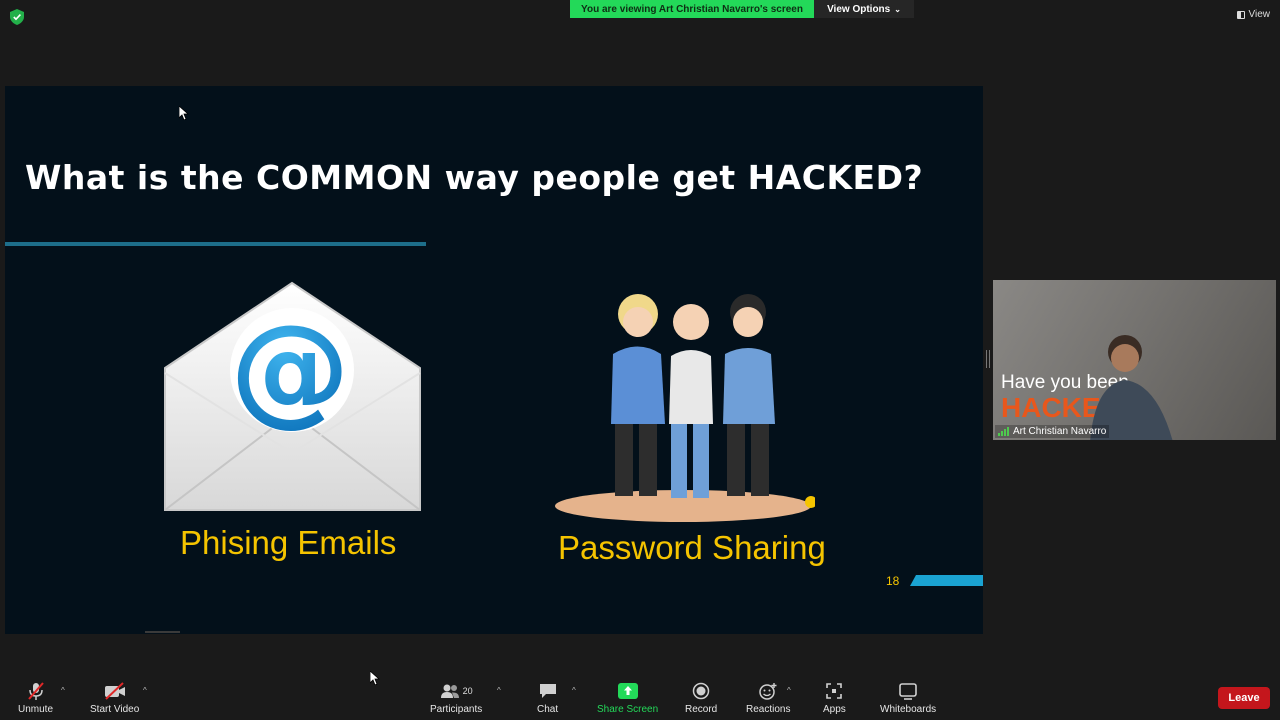 The width and height of the screenshot is (1280, 720). What do you see at coordinates (768, 691) in the screenshot?
I see `smiley-plus-icon` at bounding box center [768, 691].